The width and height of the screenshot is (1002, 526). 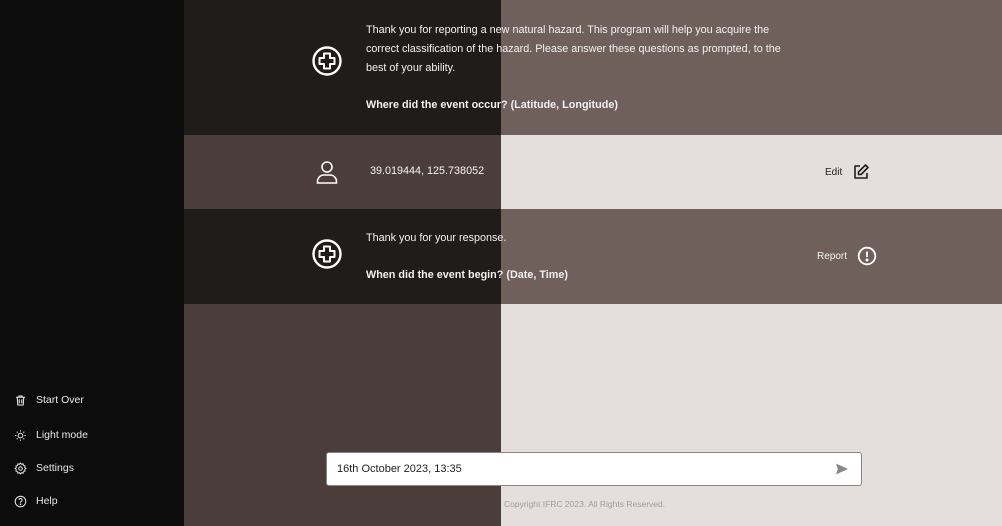 I want to click on send-icon, so click(x=842, y=469).